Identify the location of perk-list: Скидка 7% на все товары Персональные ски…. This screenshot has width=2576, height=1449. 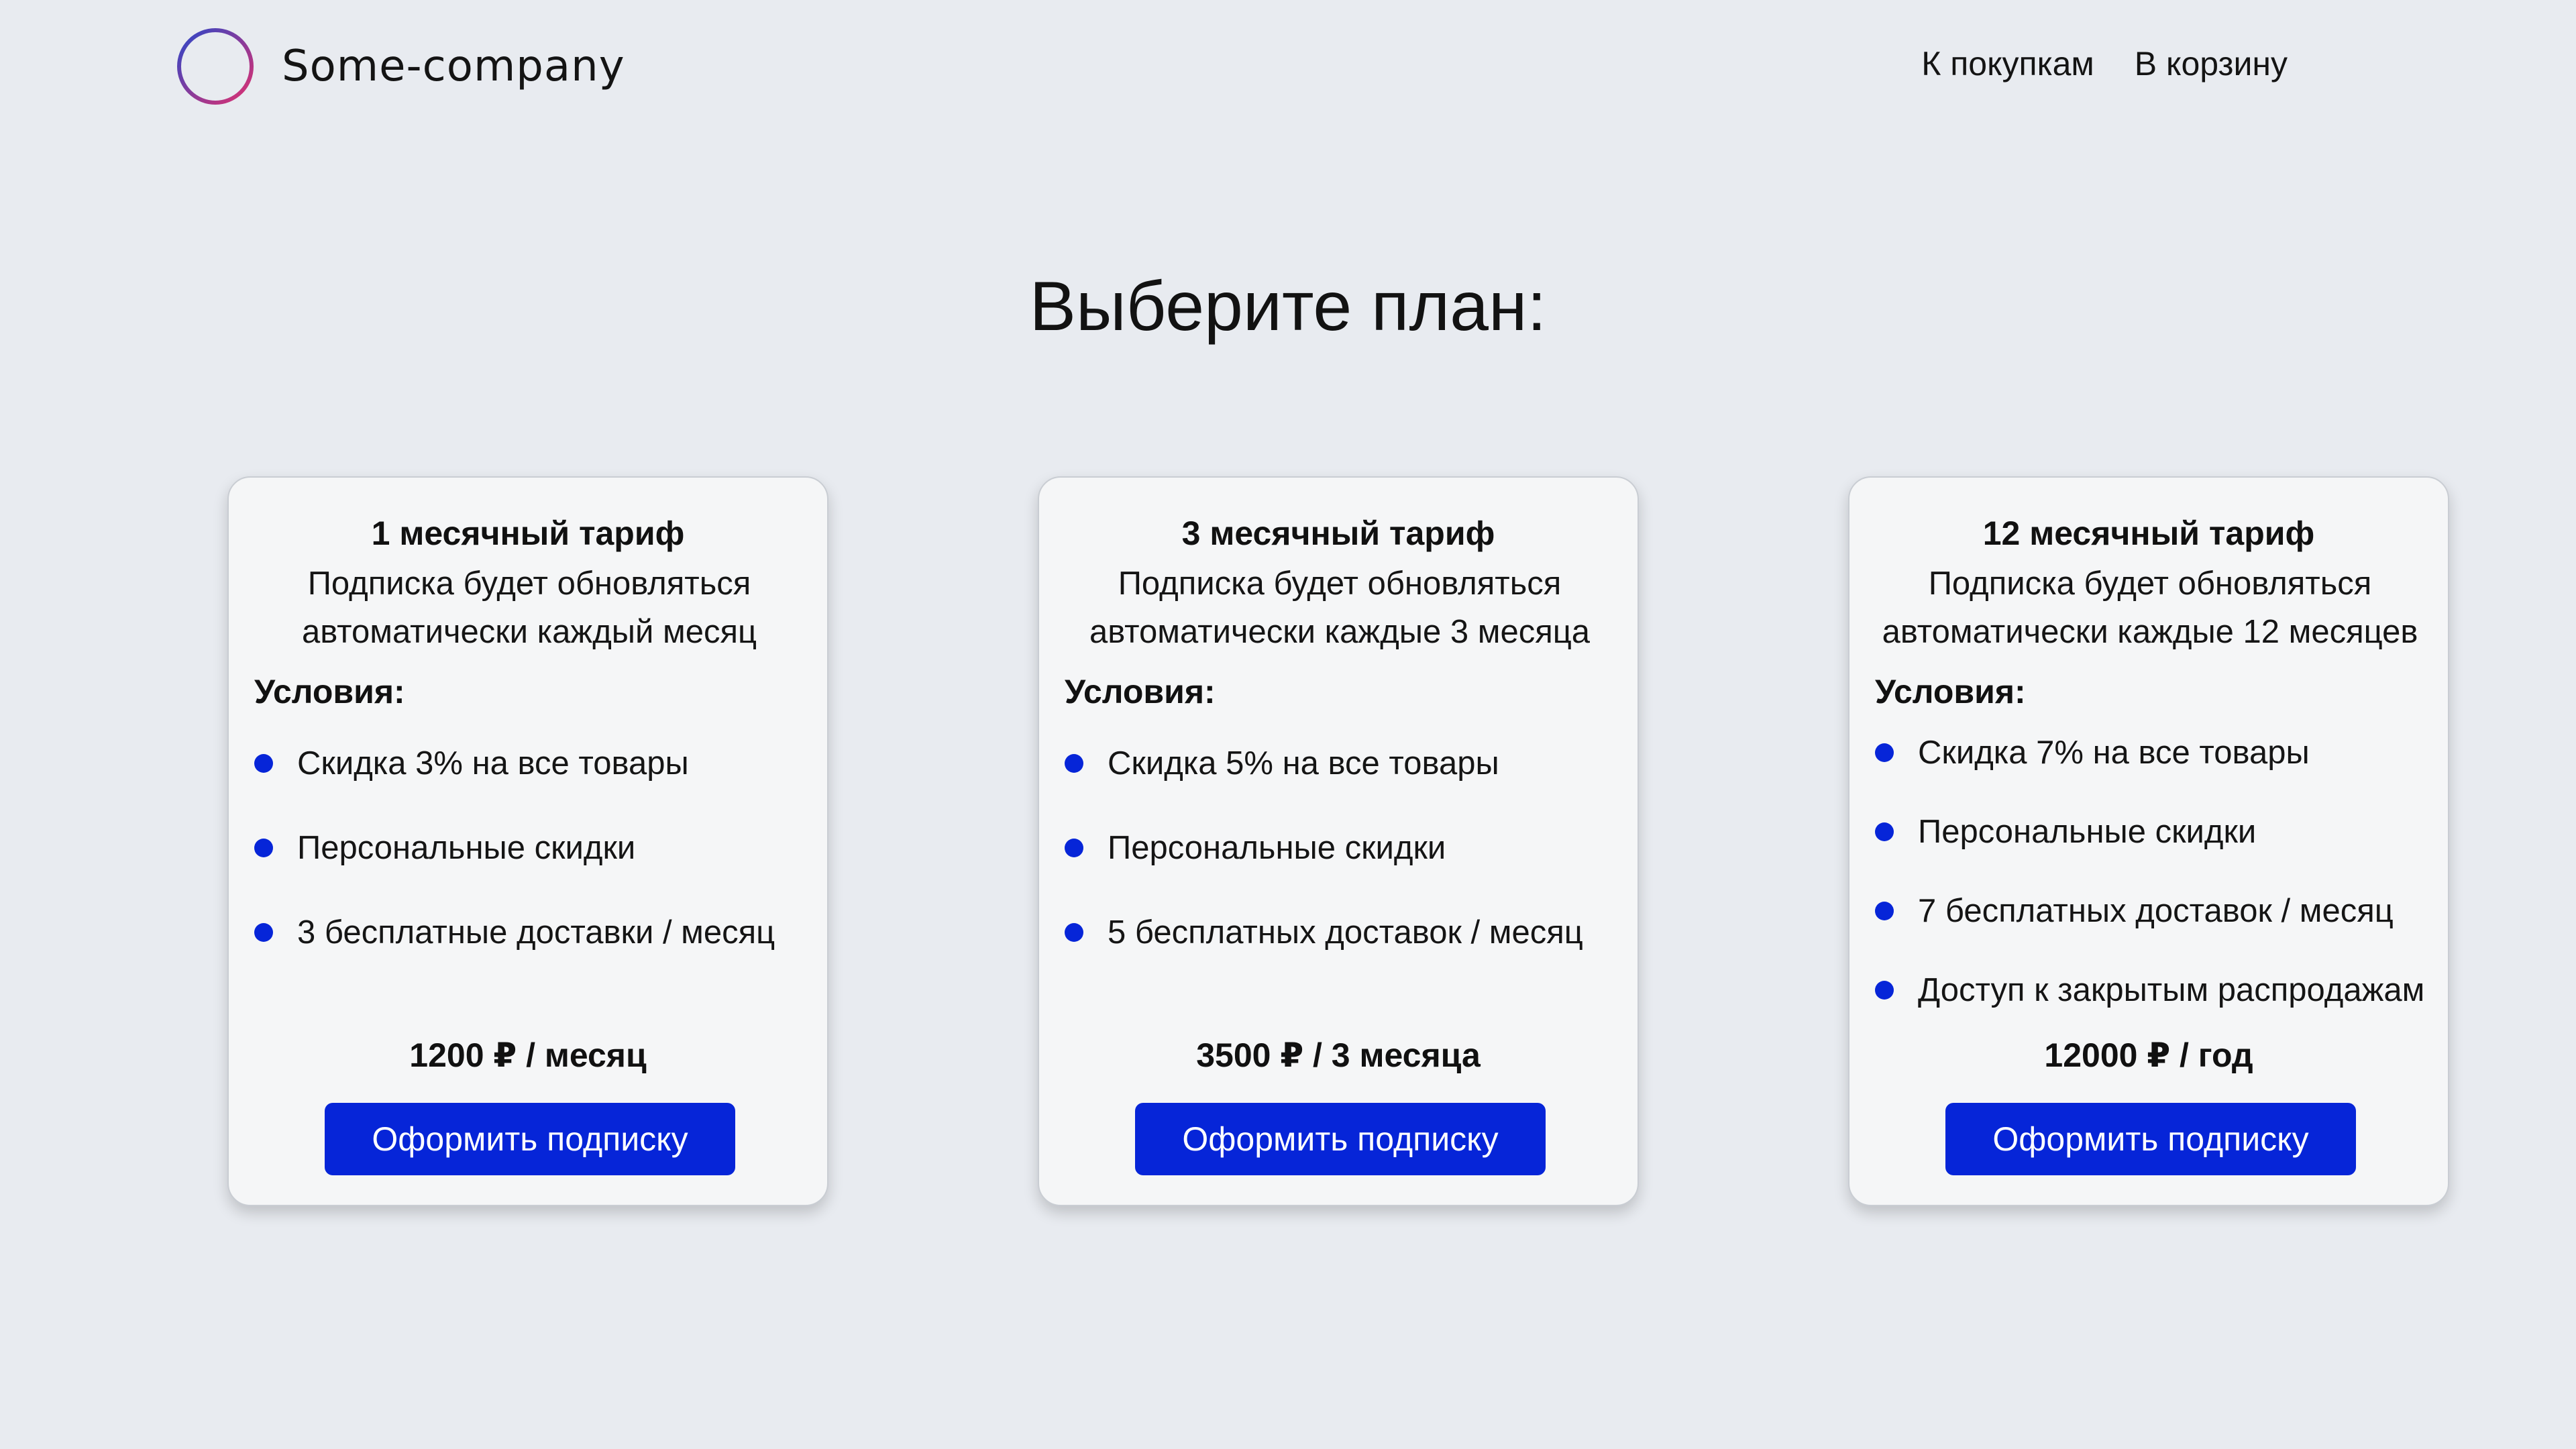
(2149, 892).